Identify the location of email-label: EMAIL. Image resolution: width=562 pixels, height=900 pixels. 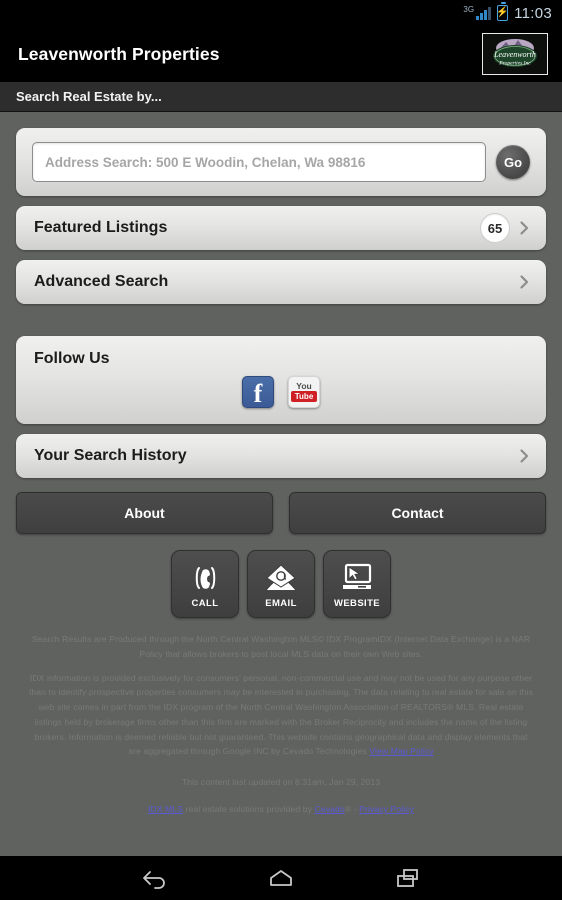
(281, 603).